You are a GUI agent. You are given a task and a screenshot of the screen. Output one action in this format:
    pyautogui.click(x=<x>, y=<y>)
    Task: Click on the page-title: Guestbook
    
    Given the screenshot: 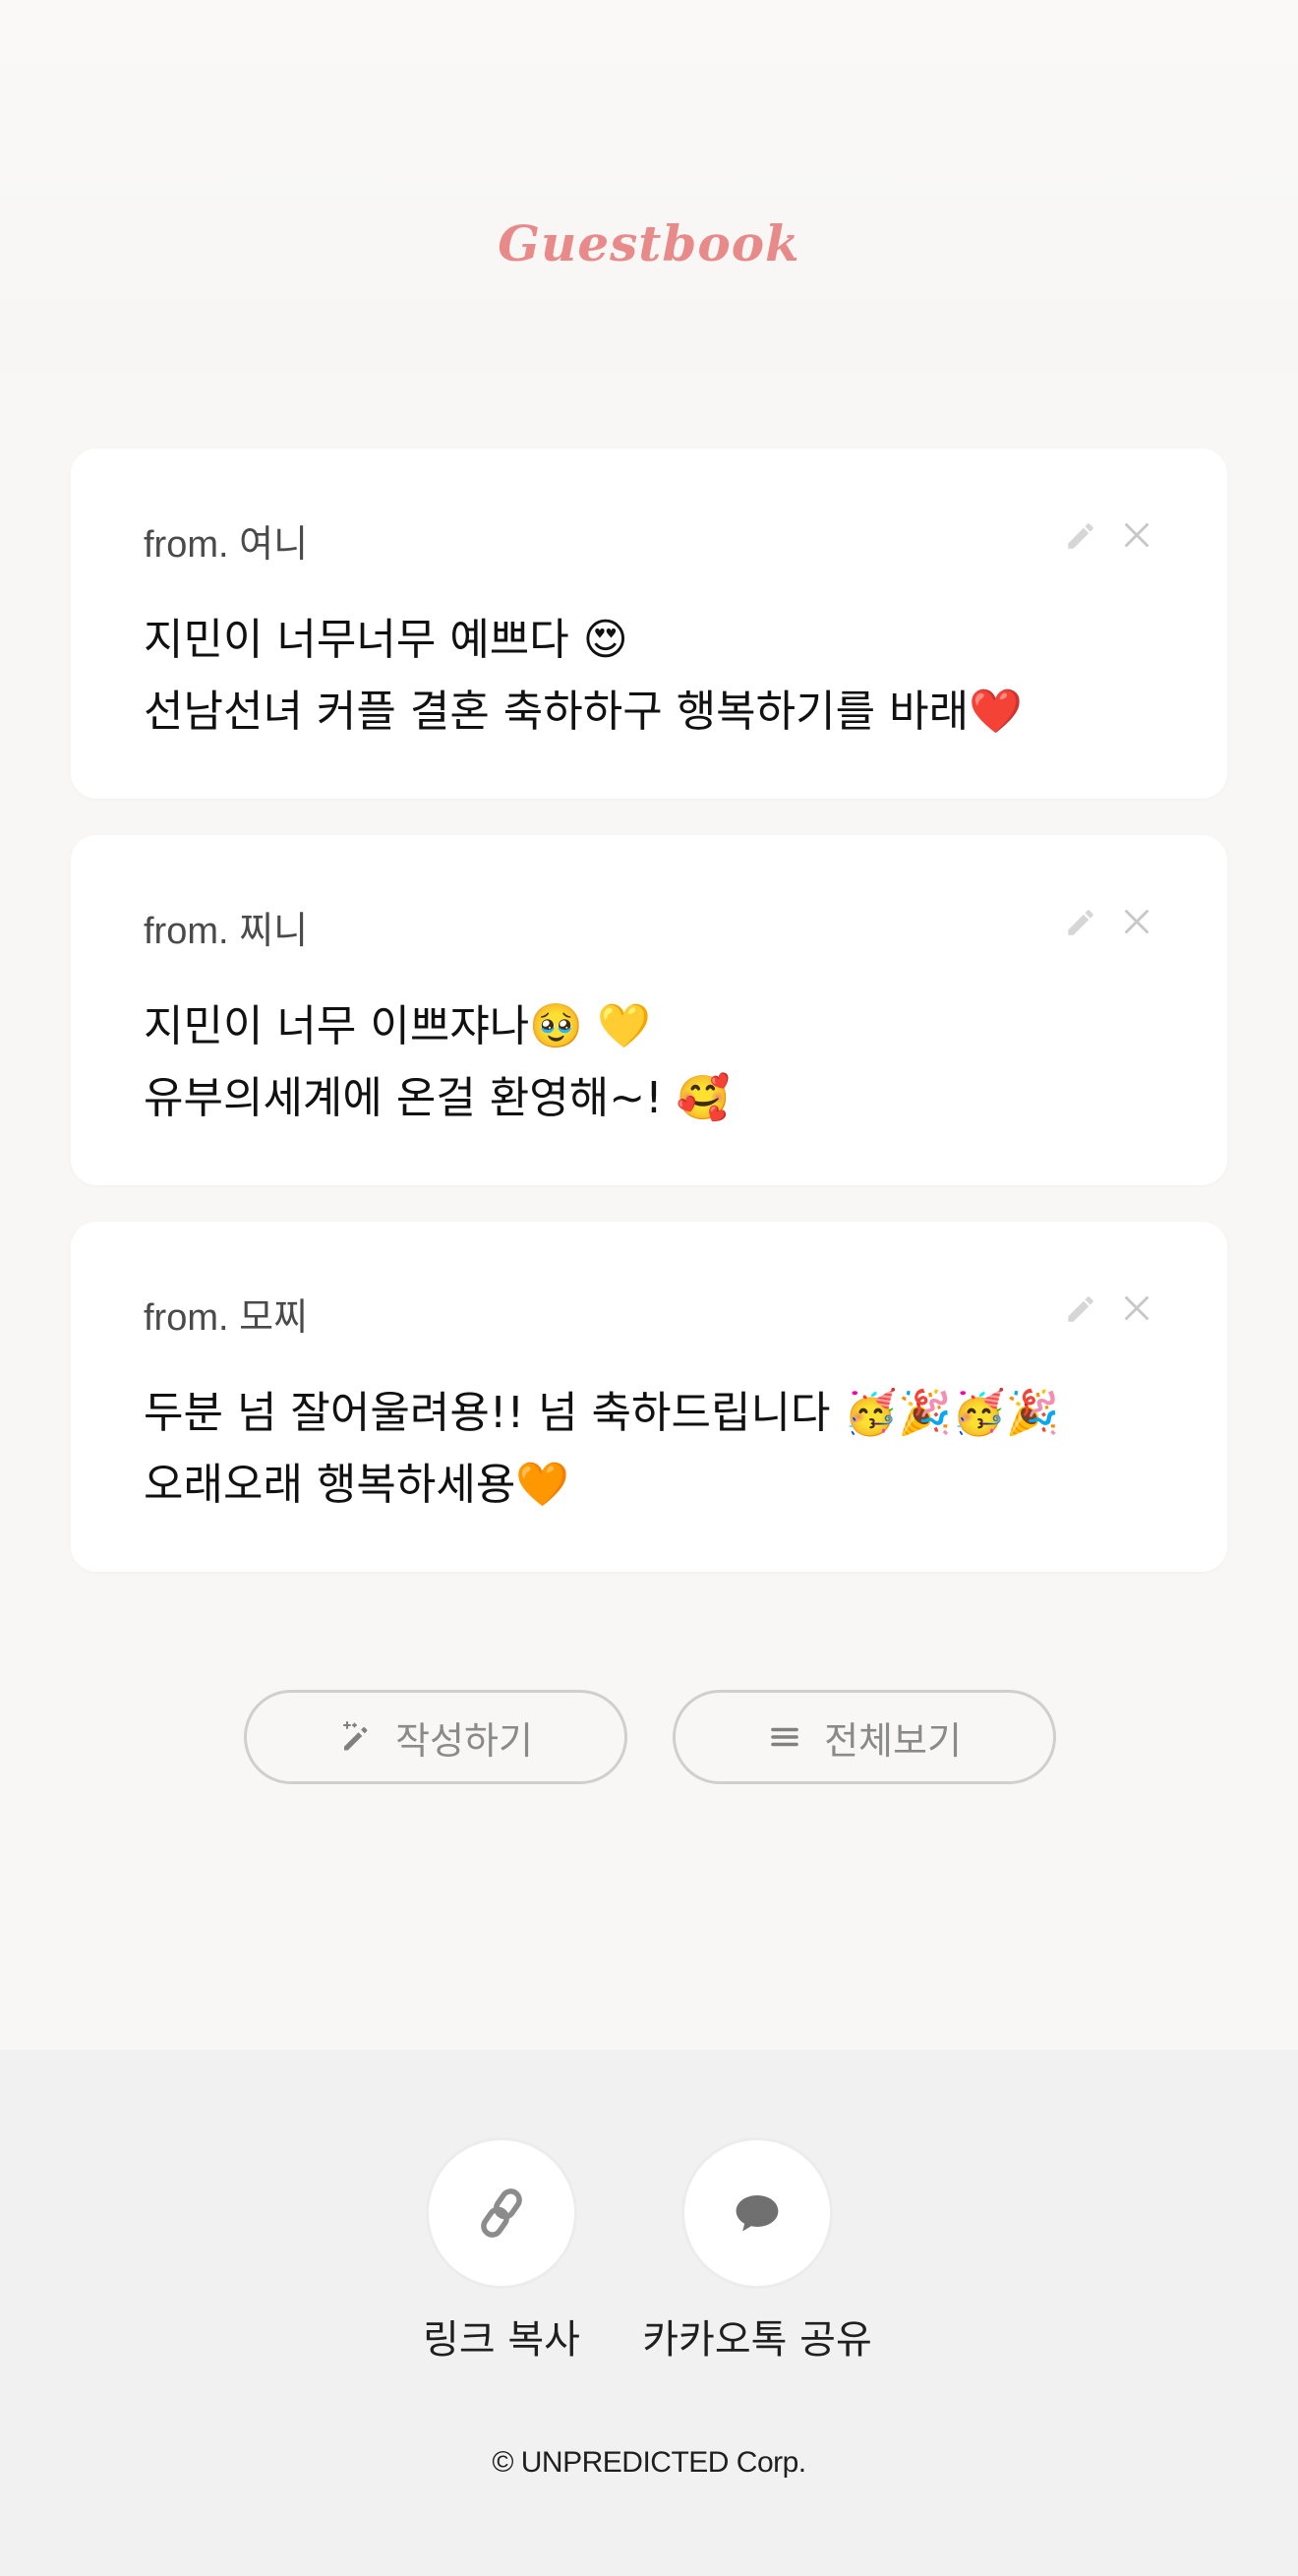 What is the action you would take?
    pyautogui.click(x=649, y=243)
    